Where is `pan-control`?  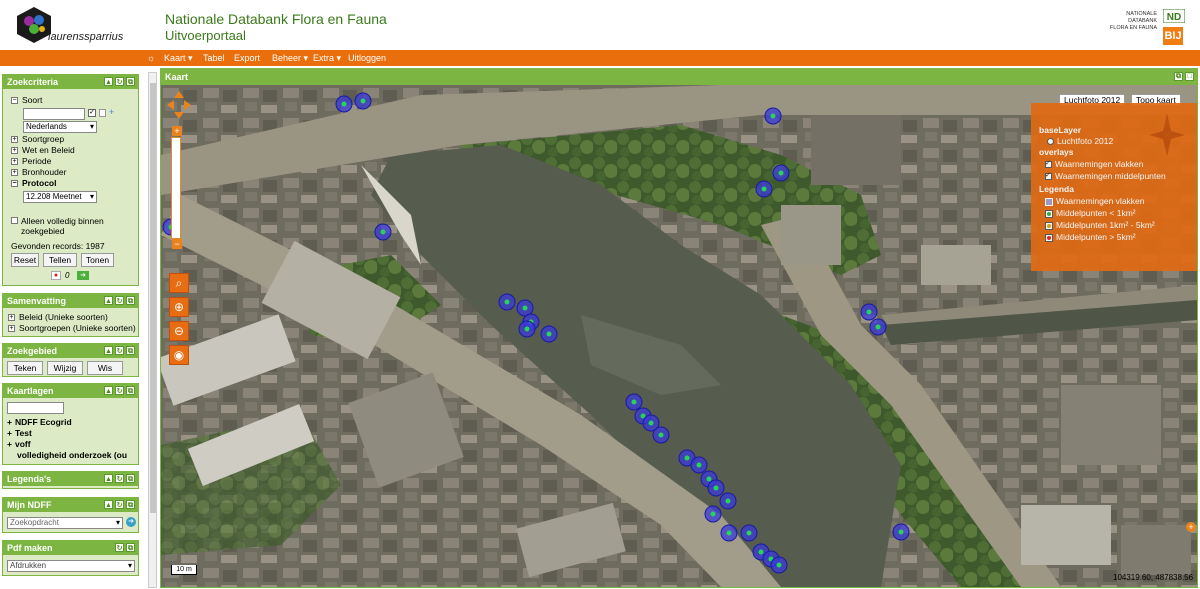 pan-control is located at coordinates (179, 105).